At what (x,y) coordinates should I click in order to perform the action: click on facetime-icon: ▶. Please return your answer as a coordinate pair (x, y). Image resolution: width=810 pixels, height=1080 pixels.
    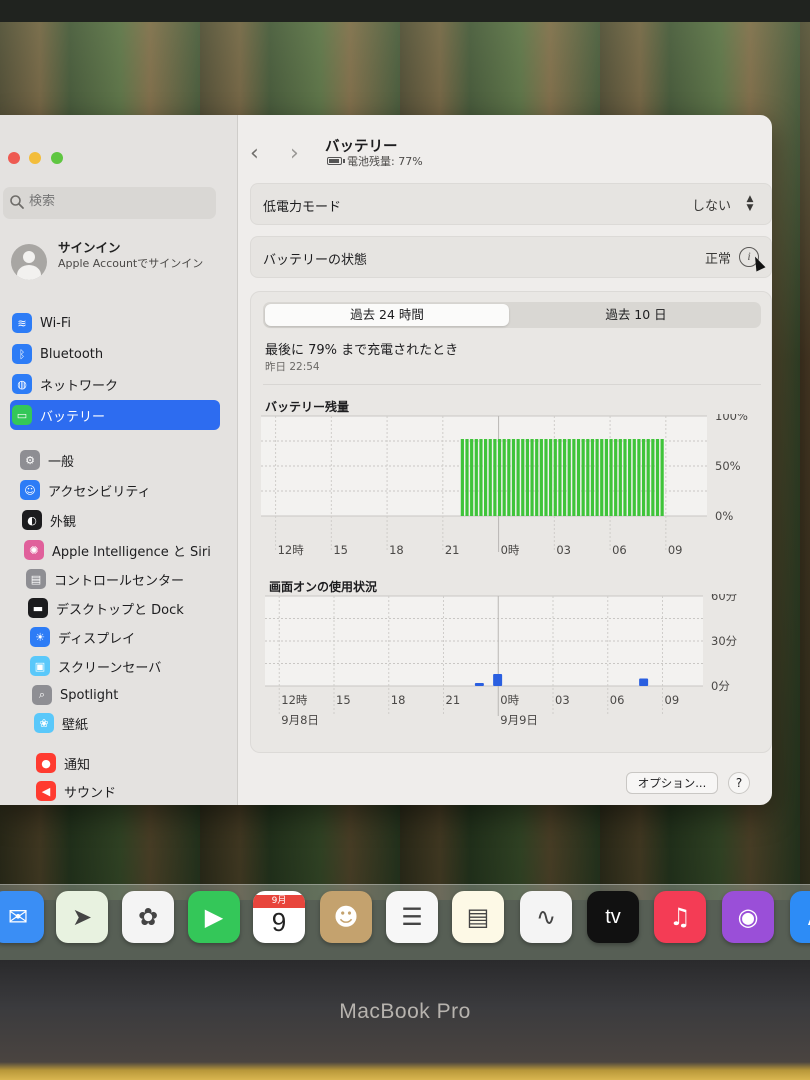
    Looking at the image, I should click on (214, 917).